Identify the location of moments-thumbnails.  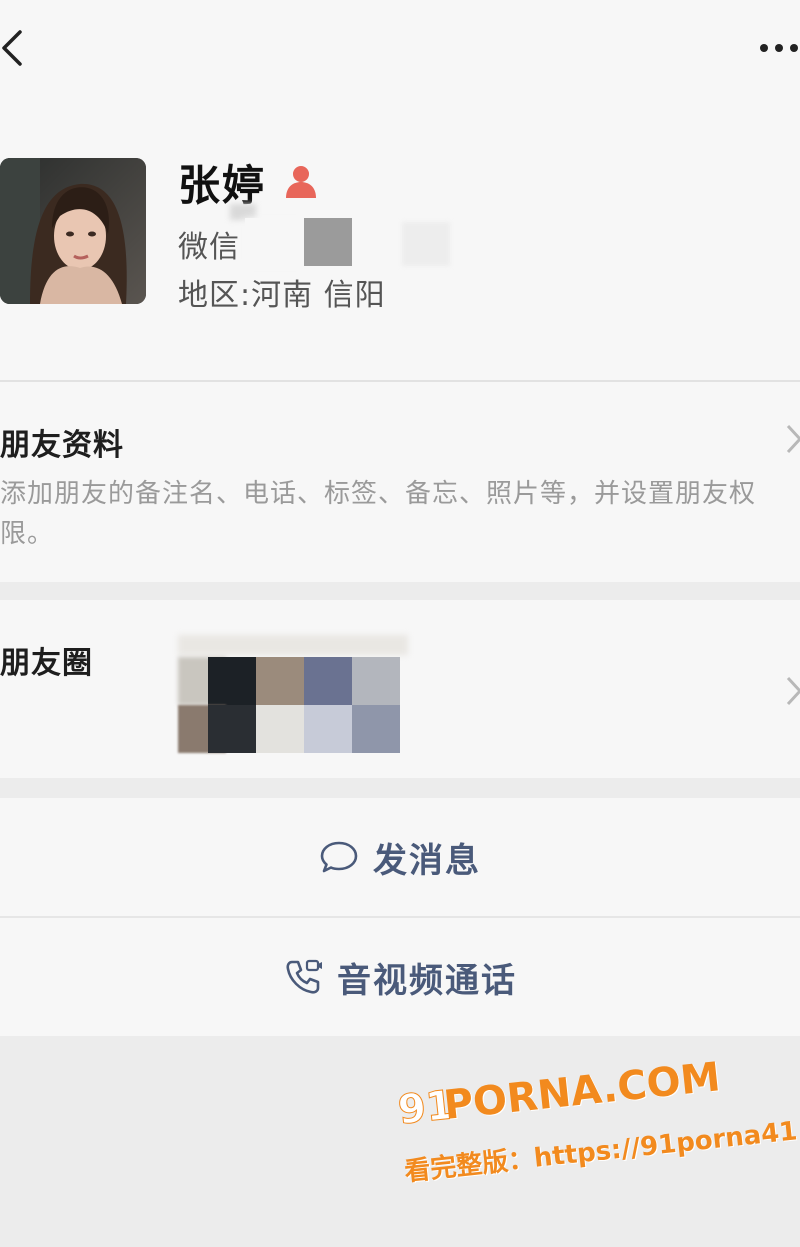
(293, 694).